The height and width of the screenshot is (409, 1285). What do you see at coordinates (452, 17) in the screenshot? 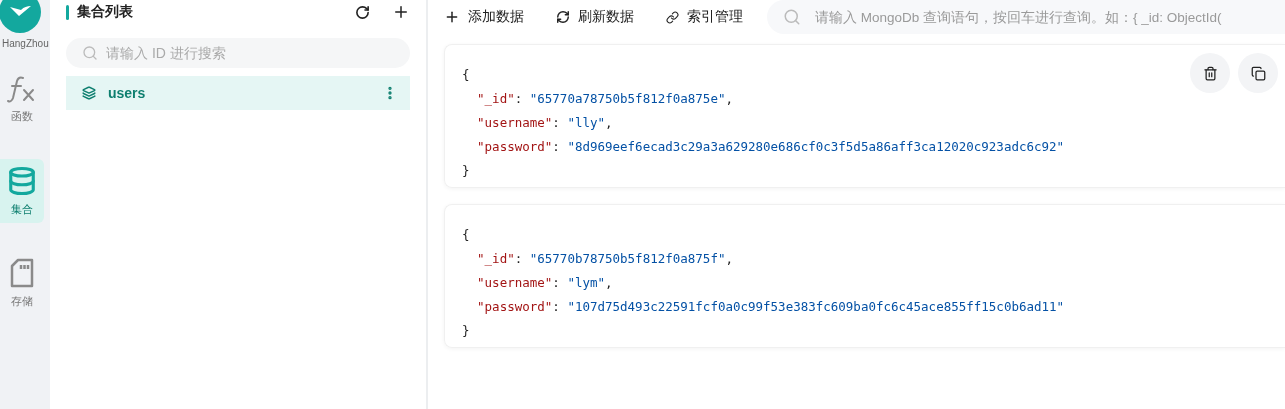
I see `plus-icon` at bounding box center [452, 17].